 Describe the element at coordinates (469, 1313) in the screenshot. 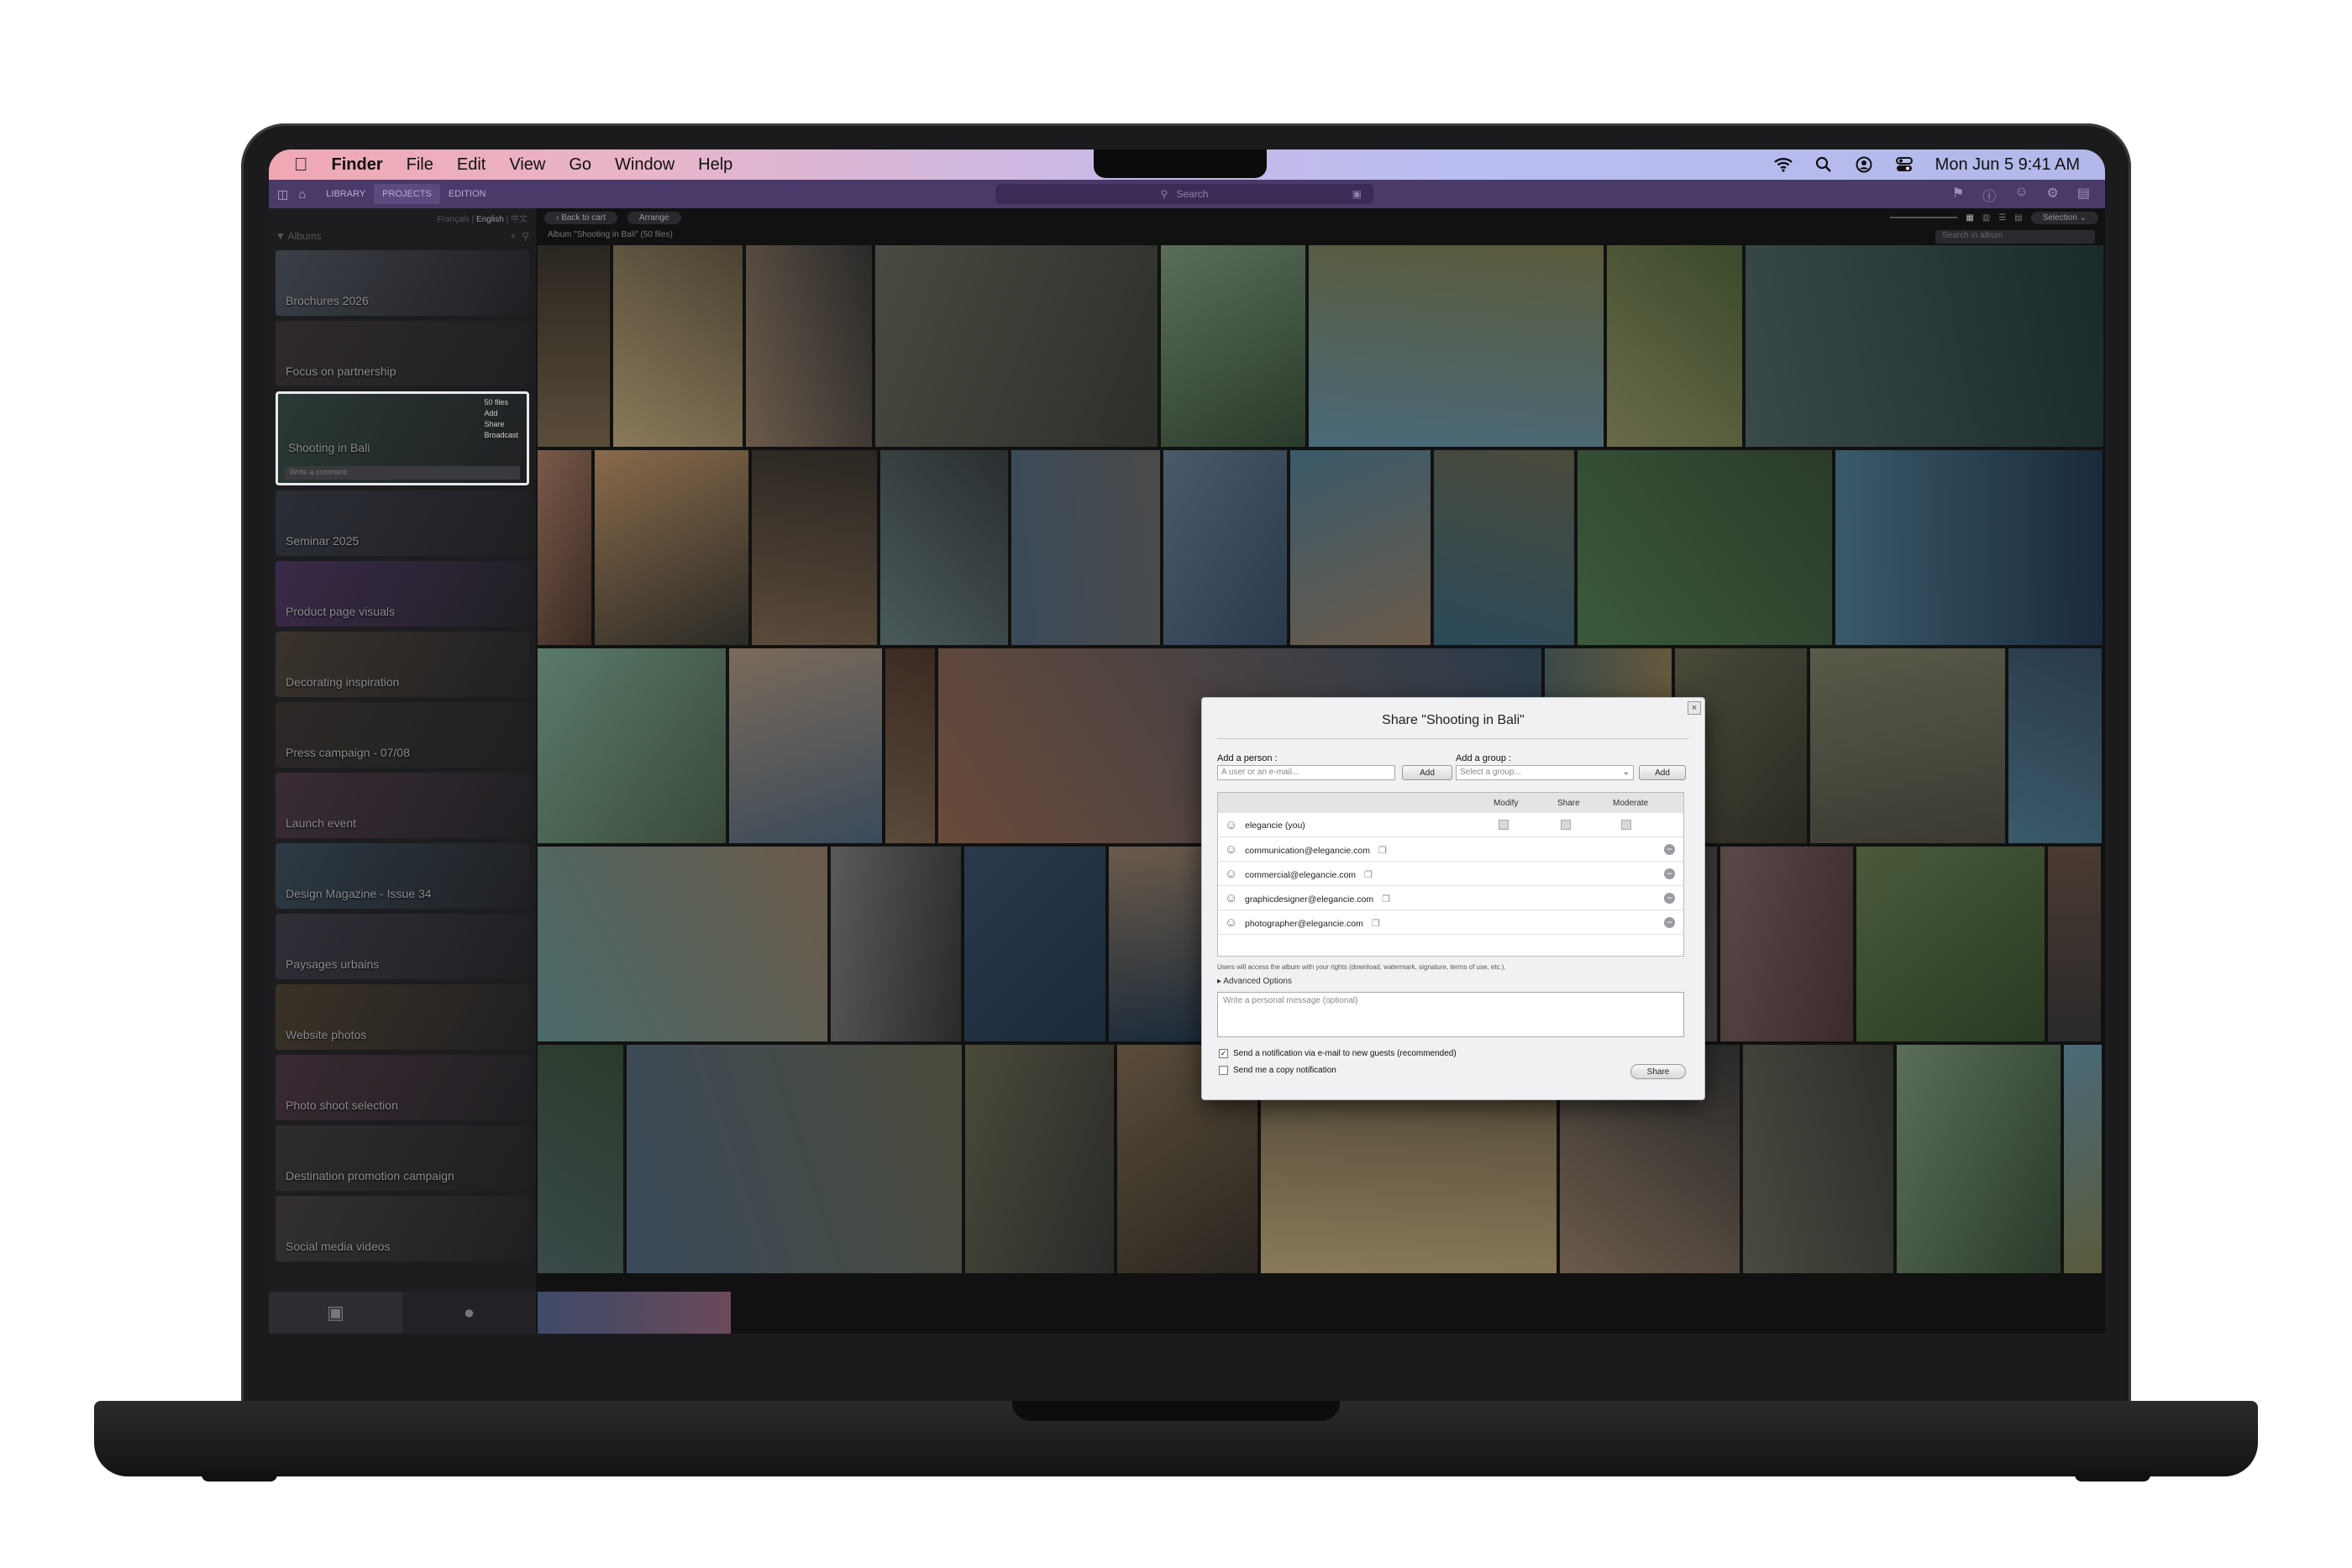

I see `chat-icon: ●` at that location.